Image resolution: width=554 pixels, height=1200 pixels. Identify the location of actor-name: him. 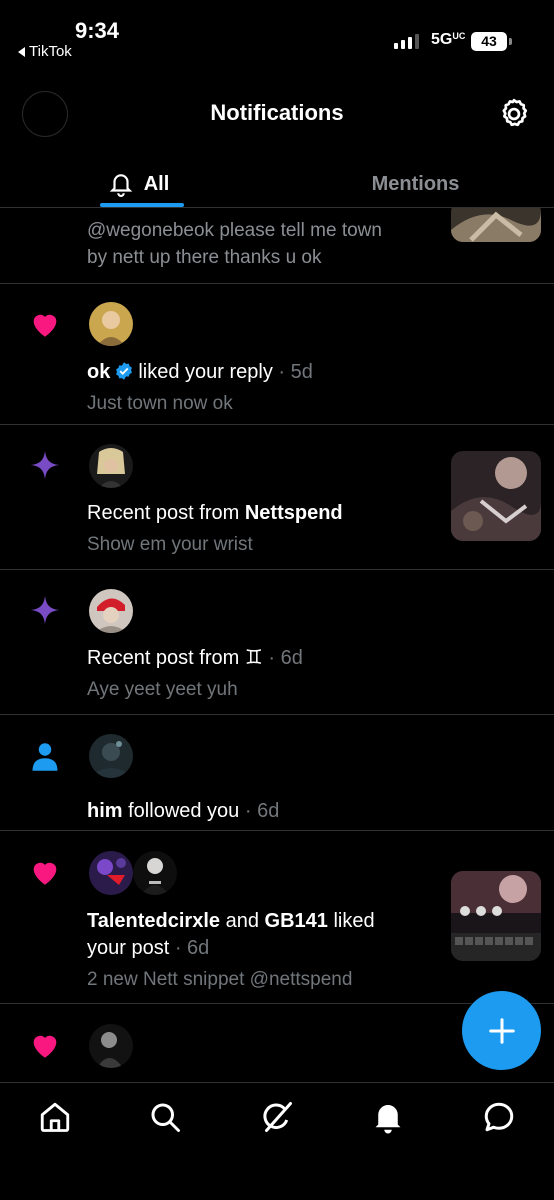
(105, 811).